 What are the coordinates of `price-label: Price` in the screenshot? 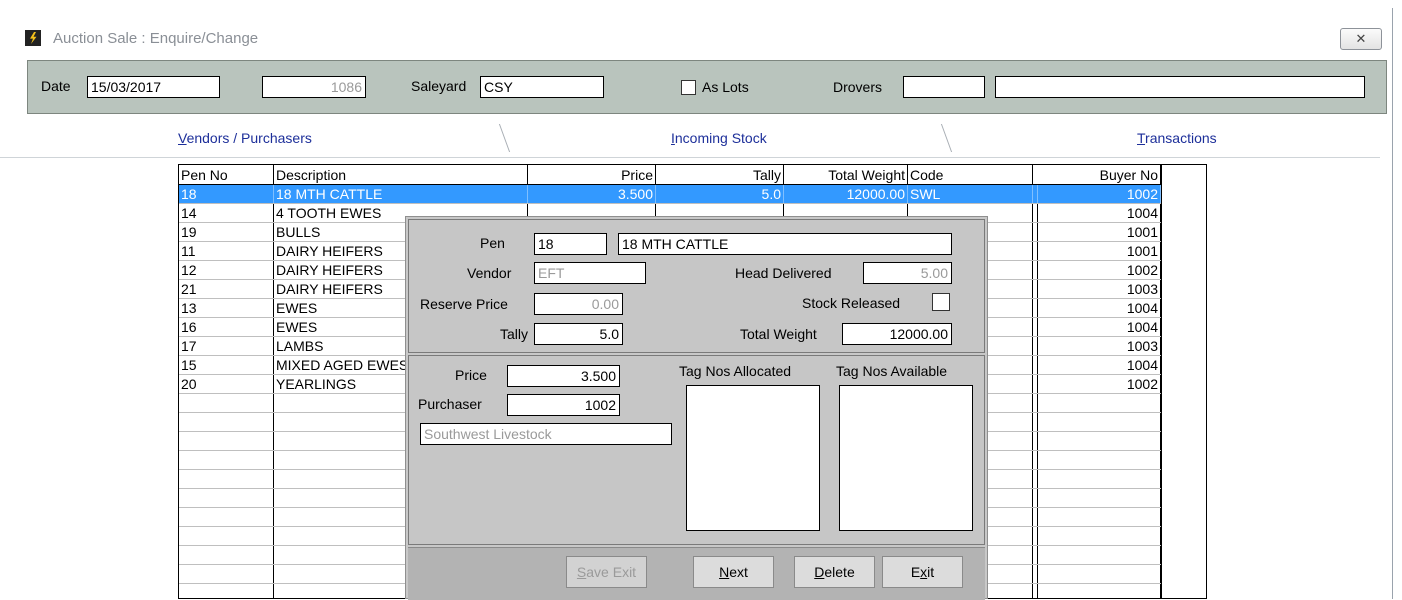 It's located at (471, 375).